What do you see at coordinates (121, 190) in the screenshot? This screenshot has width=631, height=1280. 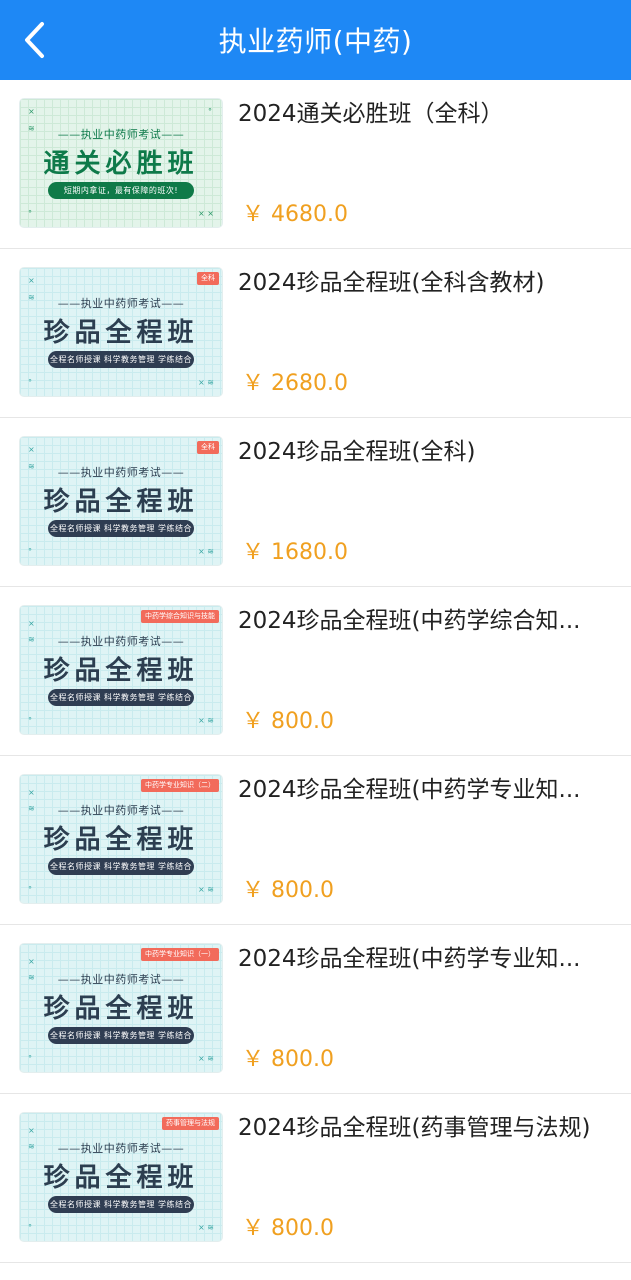 I see `thumbnail-tagline: 短期内拿证，最有保障的班次!` at bounding box center [121, 190].